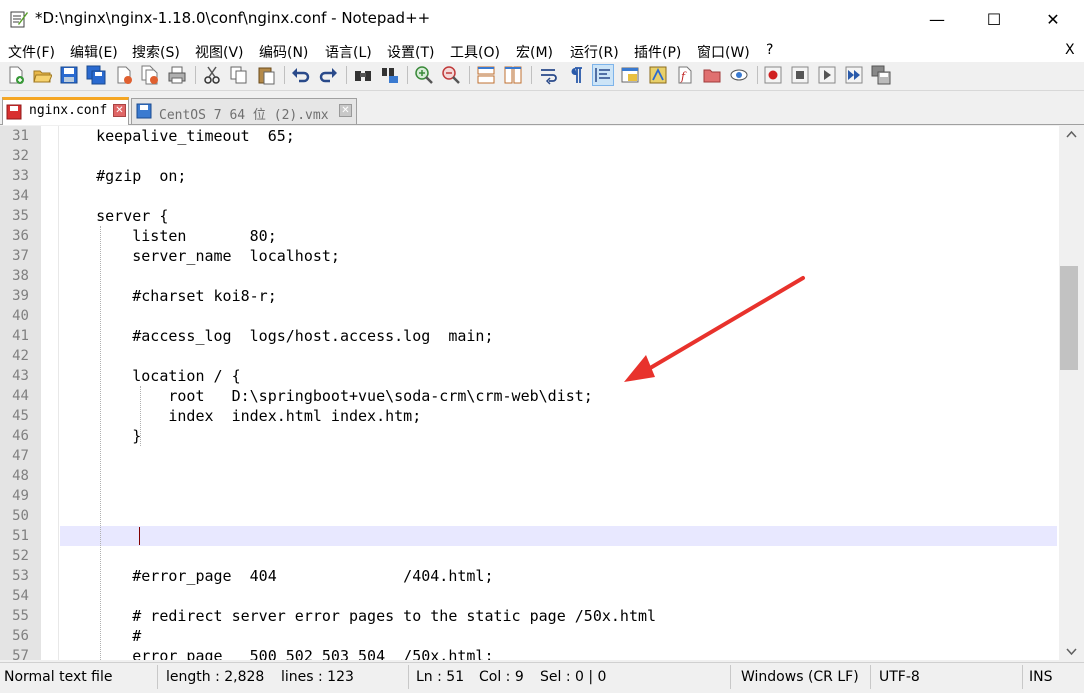 Image resolution: width=1084 pixels, height=693 pixels. What do you see at coordinates (20, 653) in the screenshot?
I see `line-number: 57` at bounding box center [20, 653].